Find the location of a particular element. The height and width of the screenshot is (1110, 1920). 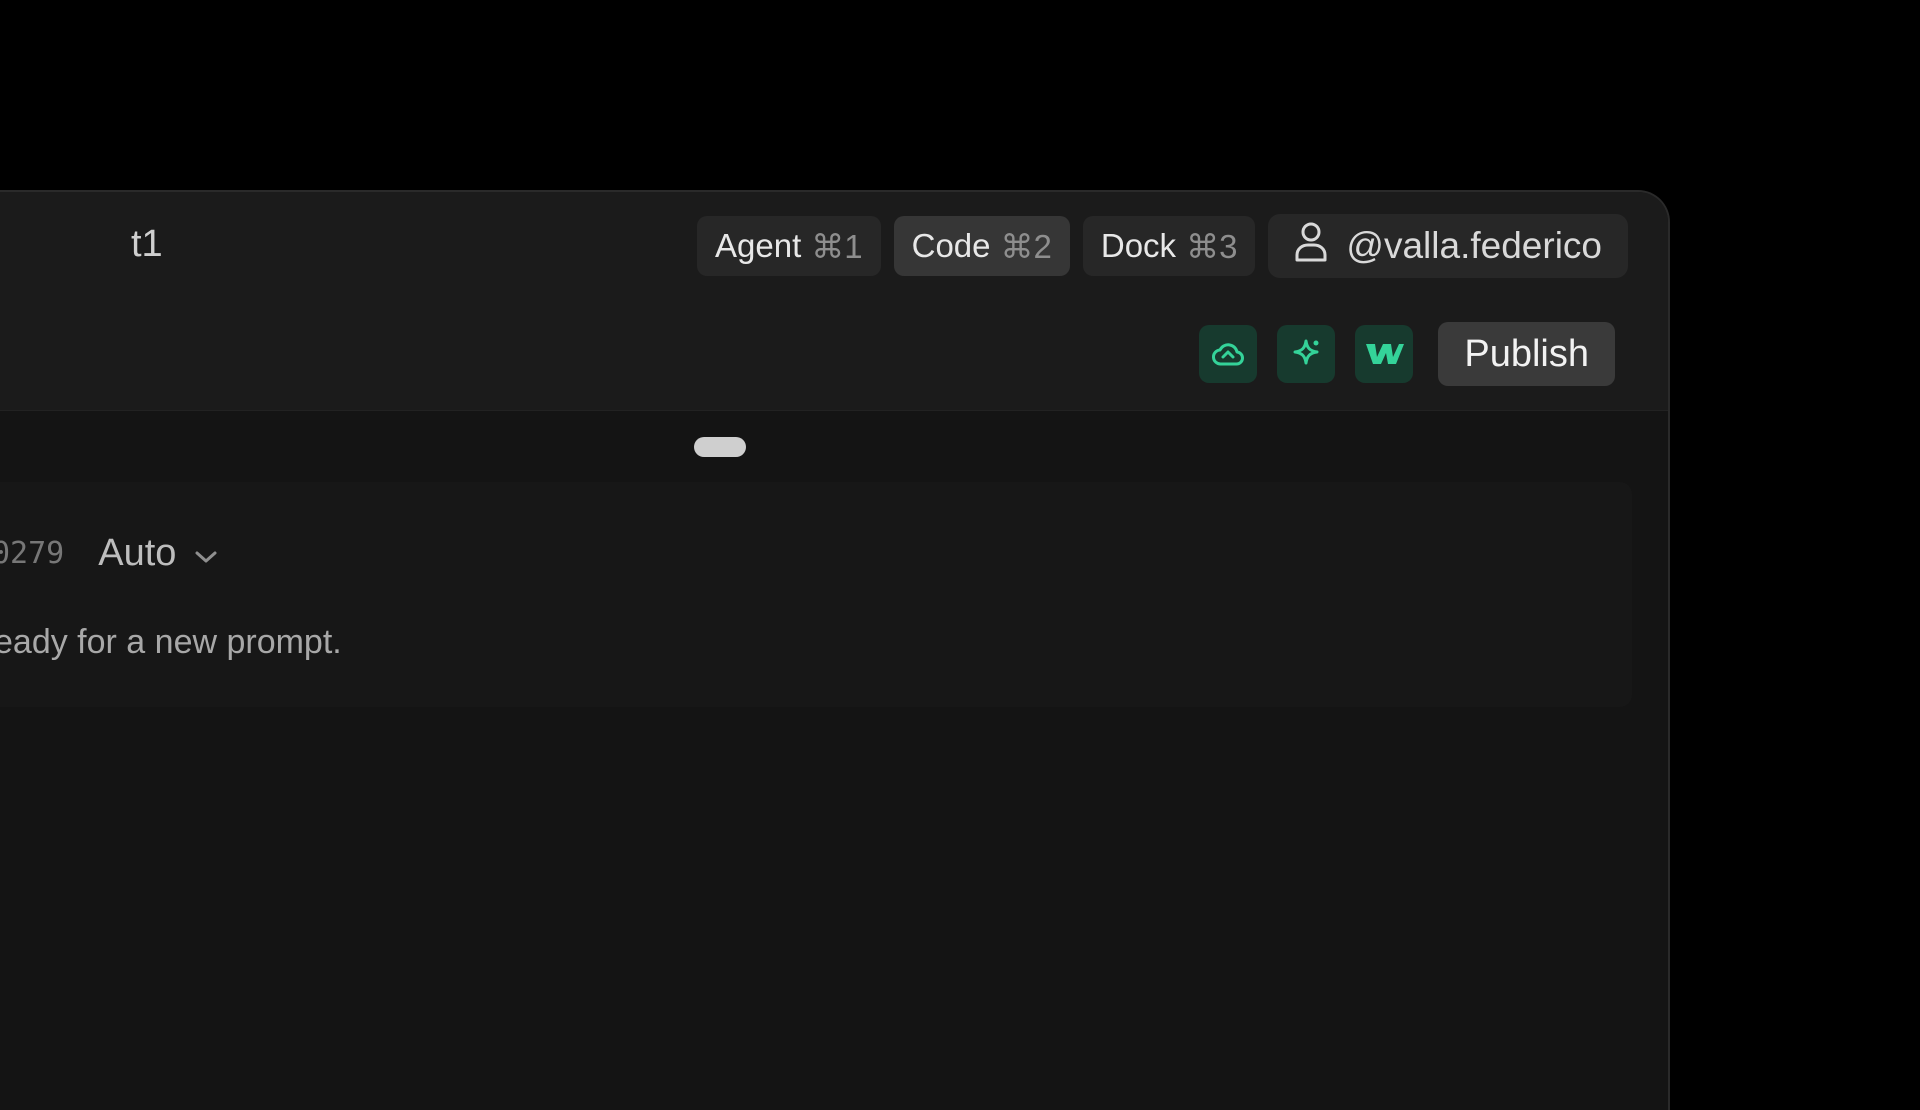

drag-handle is located at coordinates (720, 447).